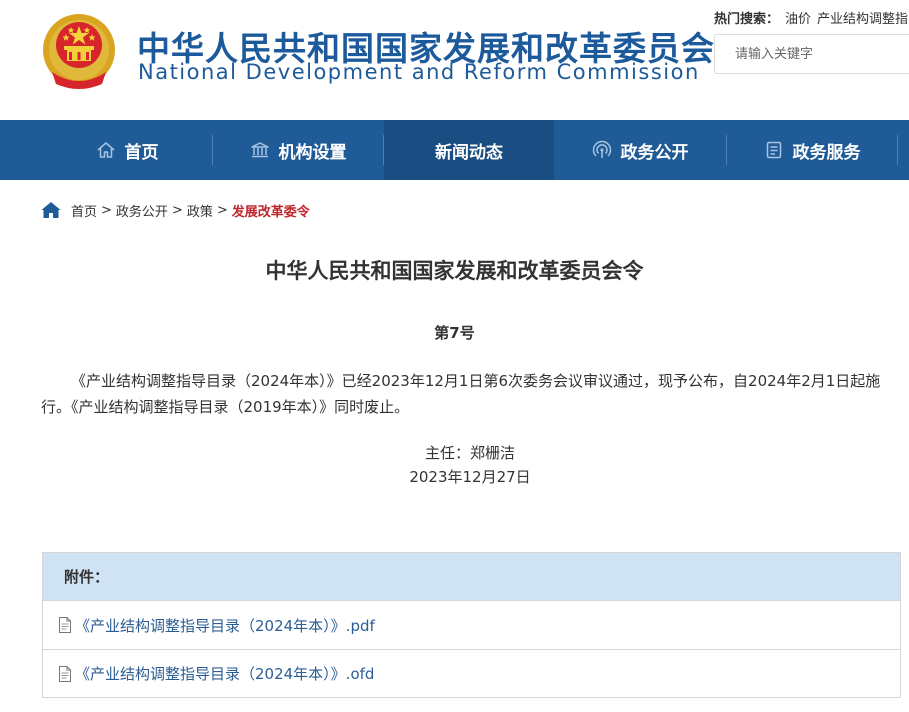  What do you see at coordinates (141, 152) in the screenshot?
I see `nav-item-label: 首页` at bounding box center [141, 152].